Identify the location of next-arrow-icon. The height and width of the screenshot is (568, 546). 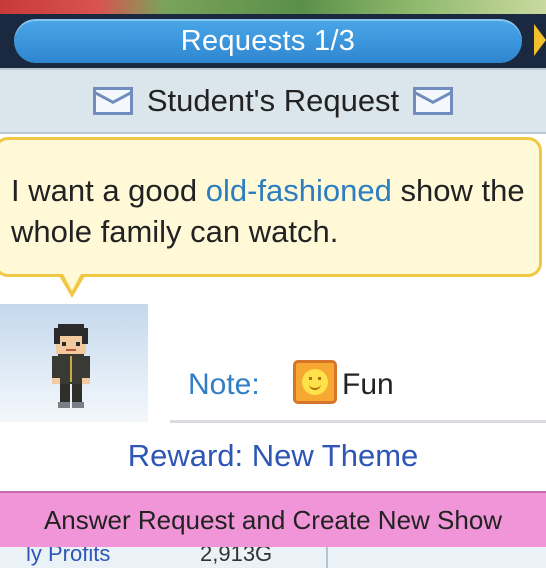
(540, 40).